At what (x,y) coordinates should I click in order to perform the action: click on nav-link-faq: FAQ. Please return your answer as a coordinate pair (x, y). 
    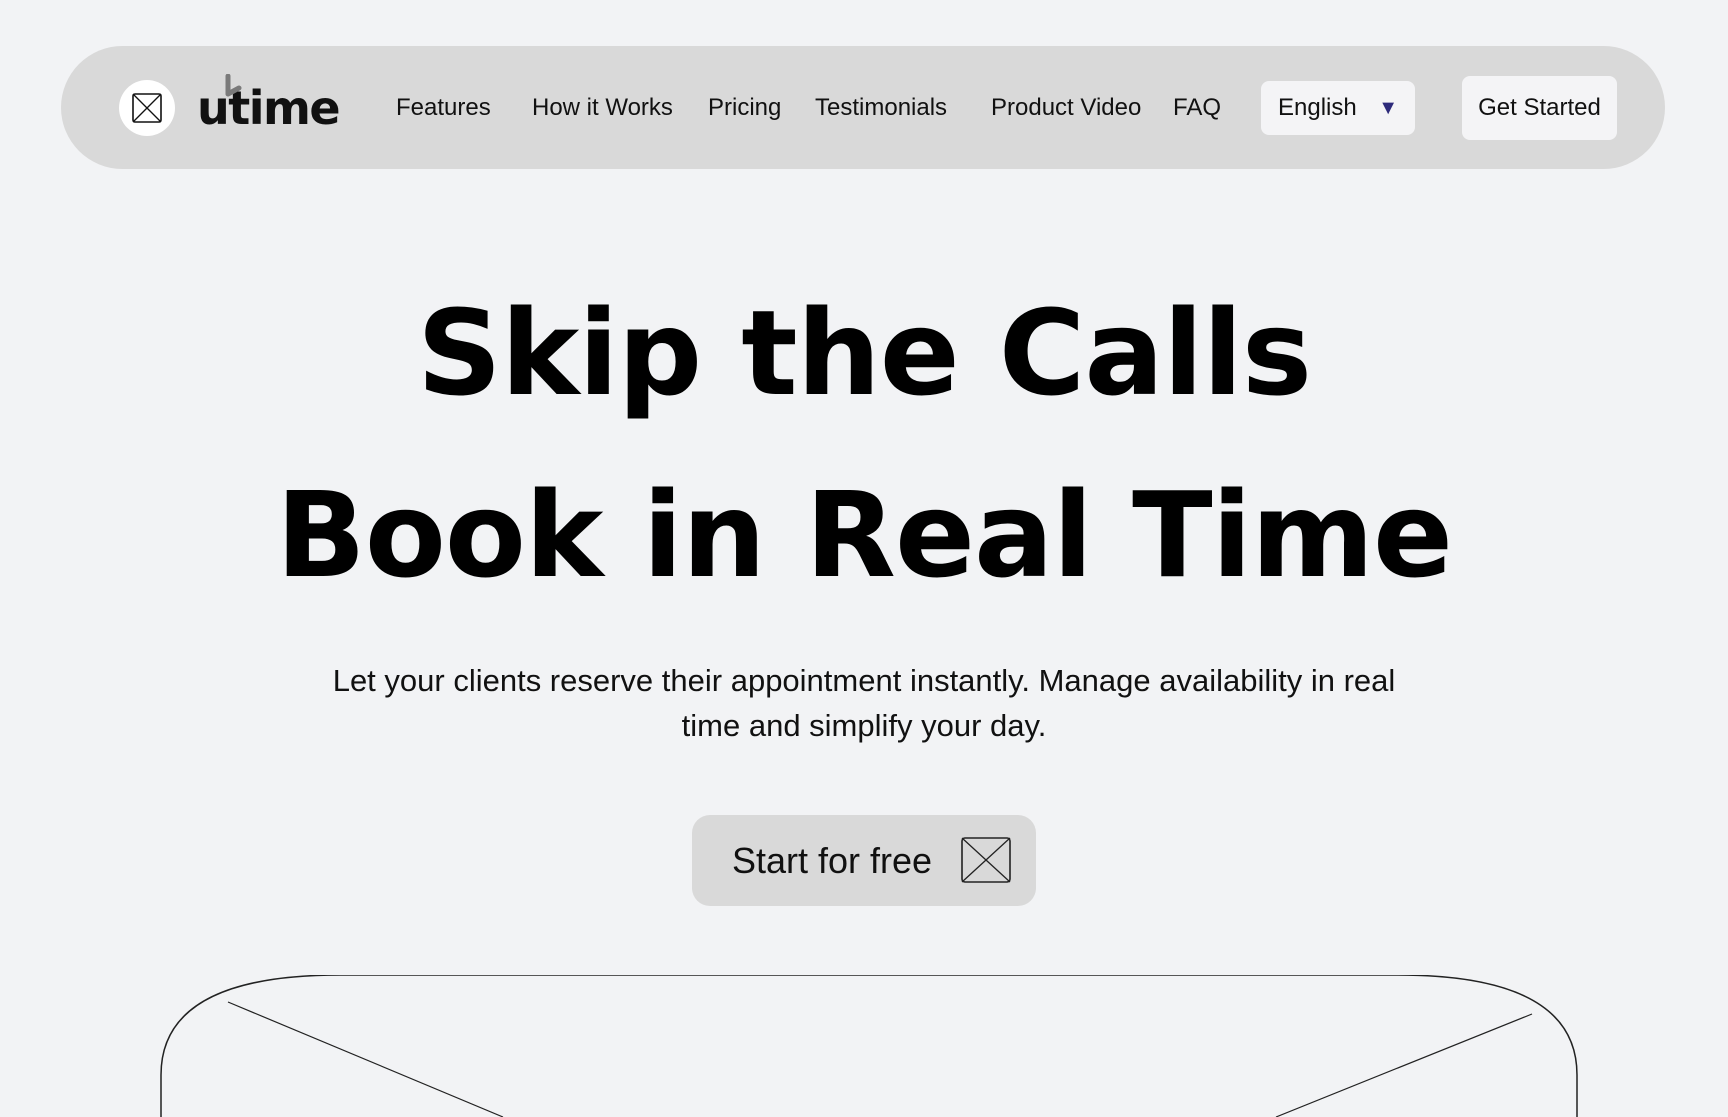
    Looking at the image, I should click on (1197, 108).